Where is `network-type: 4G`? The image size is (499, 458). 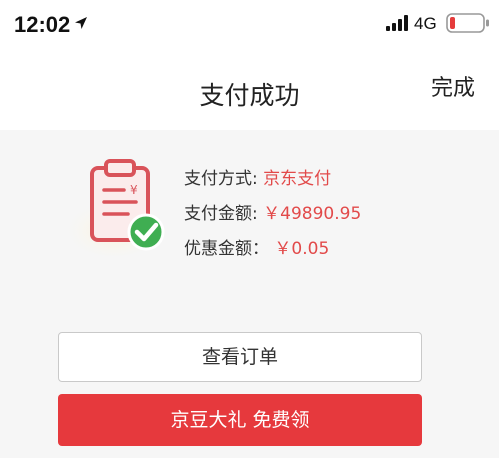
network-type: 4G is located at coordinates (425, 23).